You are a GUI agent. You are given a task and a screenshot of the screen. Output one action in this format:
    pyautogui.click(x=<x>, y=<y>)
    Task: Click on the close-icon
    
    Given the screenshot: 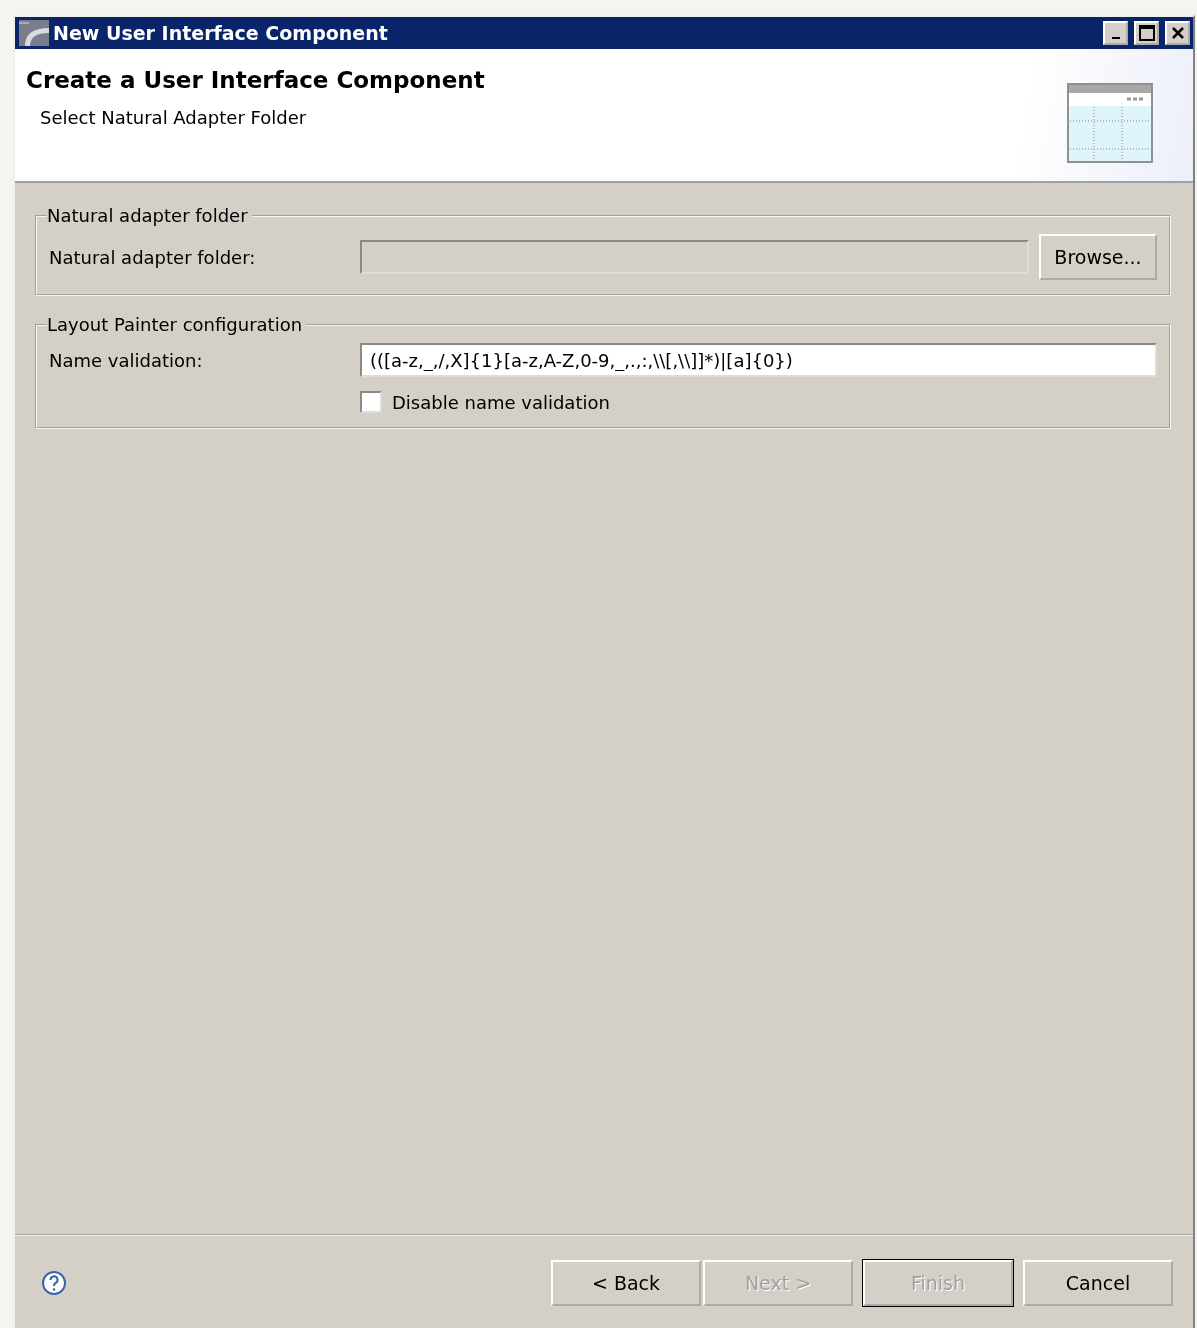 What is the action you would take?
    pyautogui.click(x=1177, y=33)
    